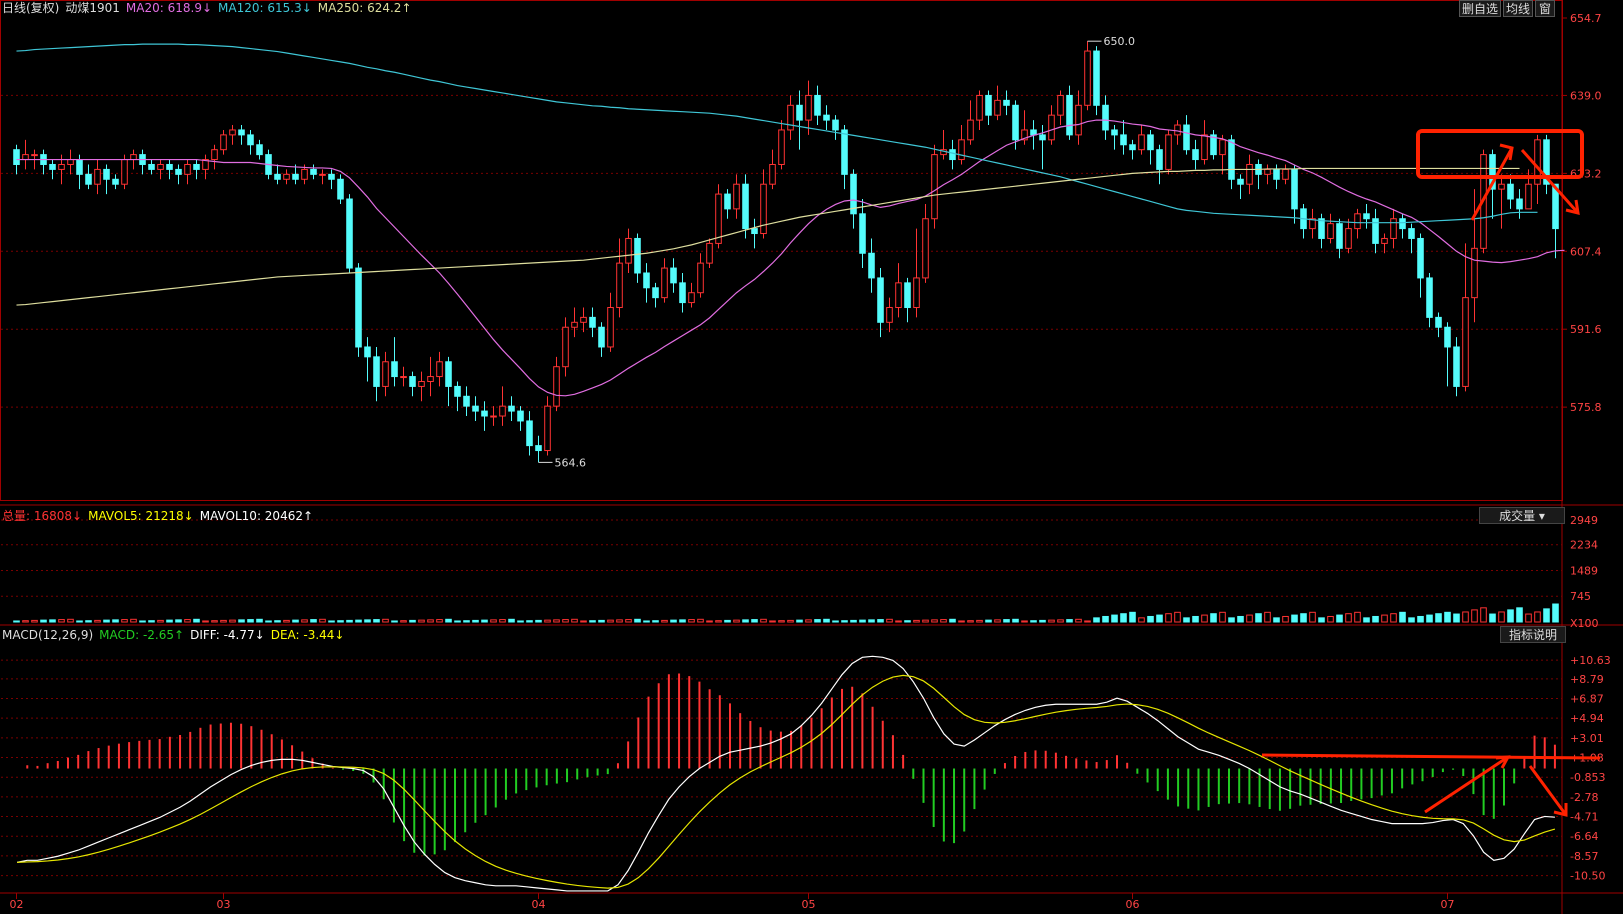 This screenshot has width=1623, height=914. Describe the element at coordinates (1533, 634) in the screenshot. I see `indicator-help-button: 指标说明` at that location.